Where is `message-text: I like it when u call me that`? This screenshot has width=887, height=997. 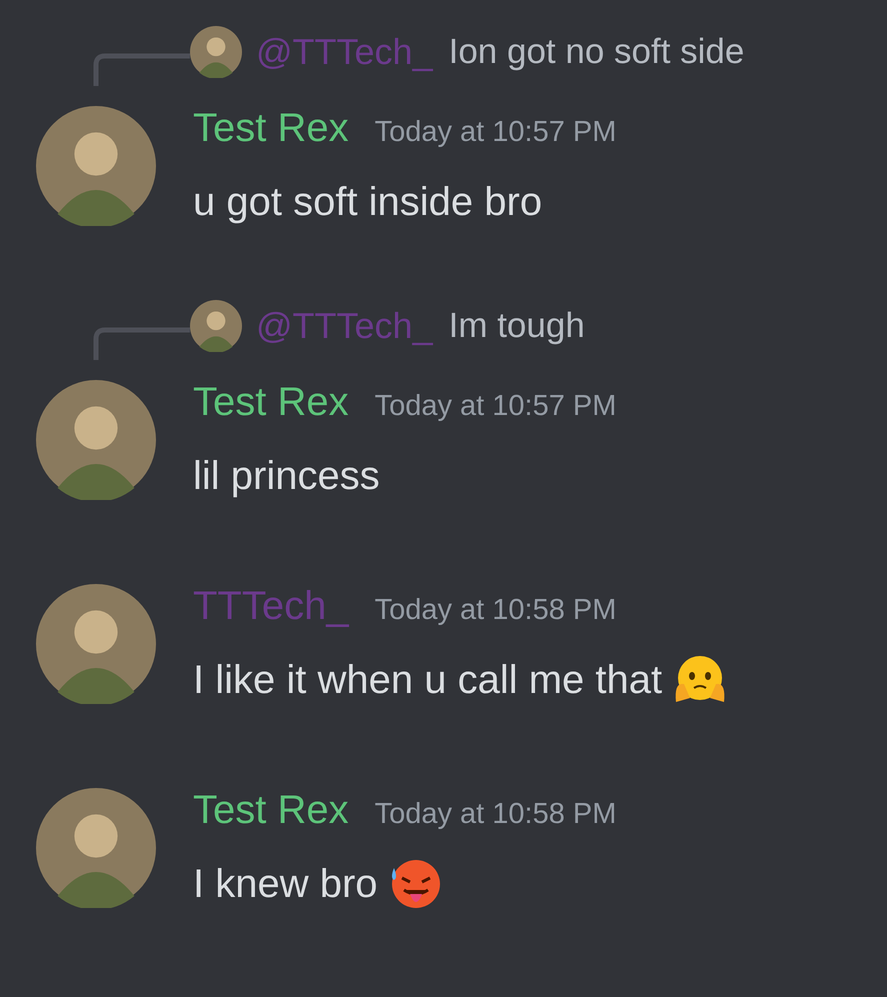 message-text: I like it when u call me that is located at coordinates (427, 680).